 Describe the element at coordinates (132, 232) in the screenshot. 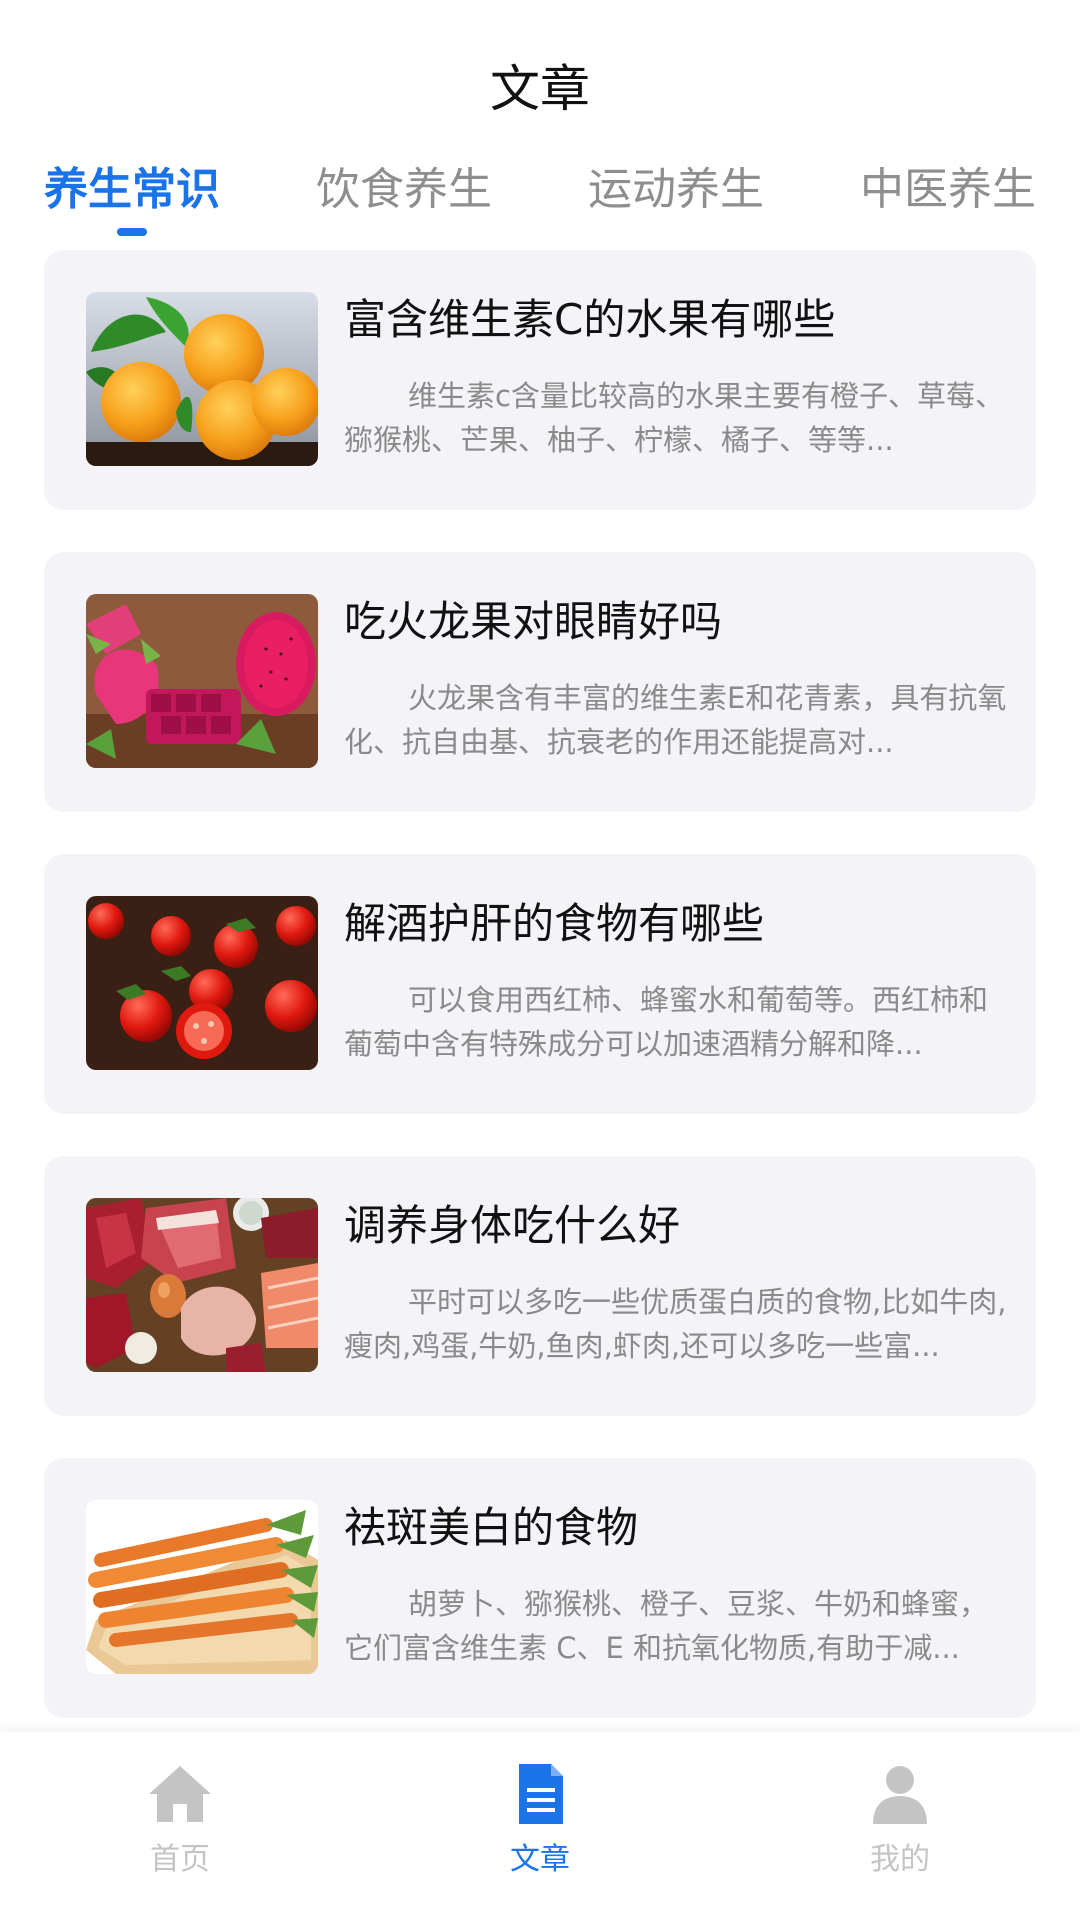

I see `active-tab-indicator` at that location.